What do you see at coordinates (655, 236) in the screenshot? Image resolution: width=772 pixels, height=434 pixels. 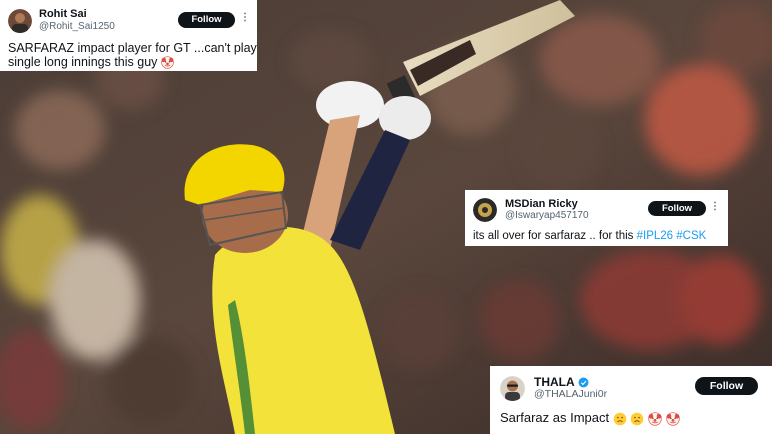 I see `hashtag-ipl26: #IPL26` at bounding box center [655, 236].